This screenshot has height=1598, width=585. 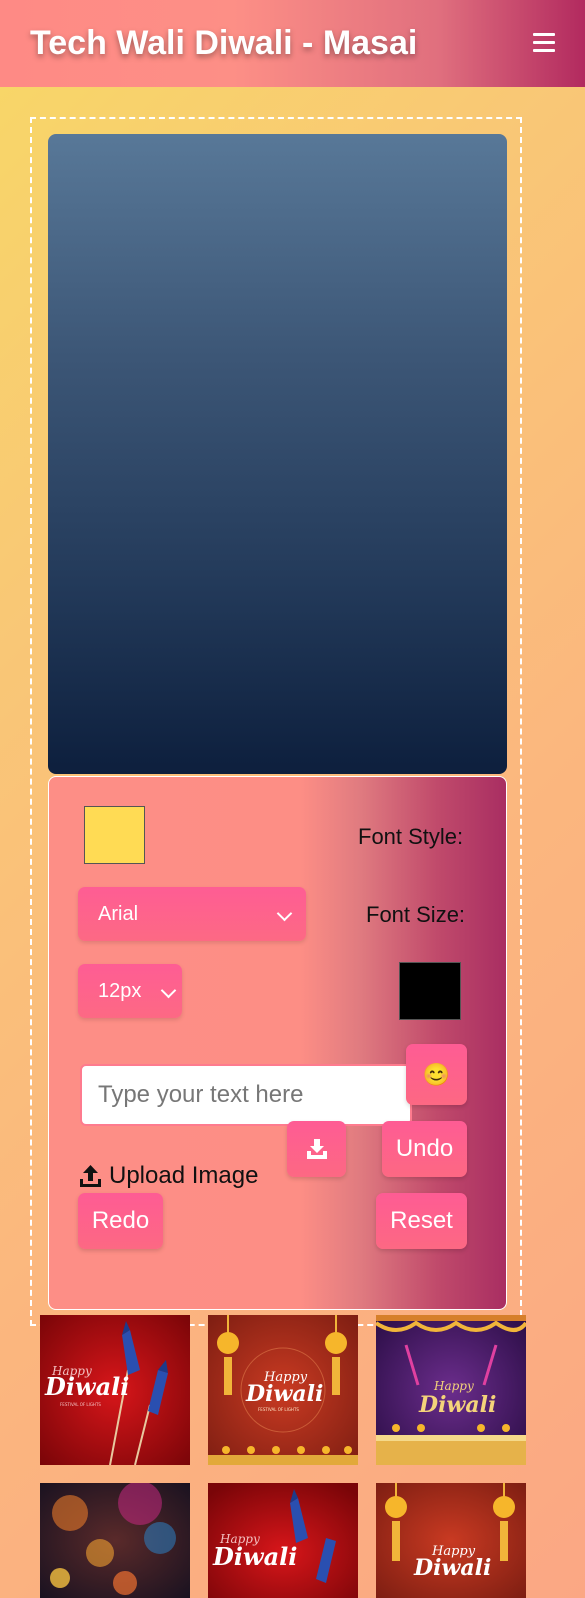 I want to click on diwali-rockets-image: Happy Diwali, so click(x=283, y=1540).